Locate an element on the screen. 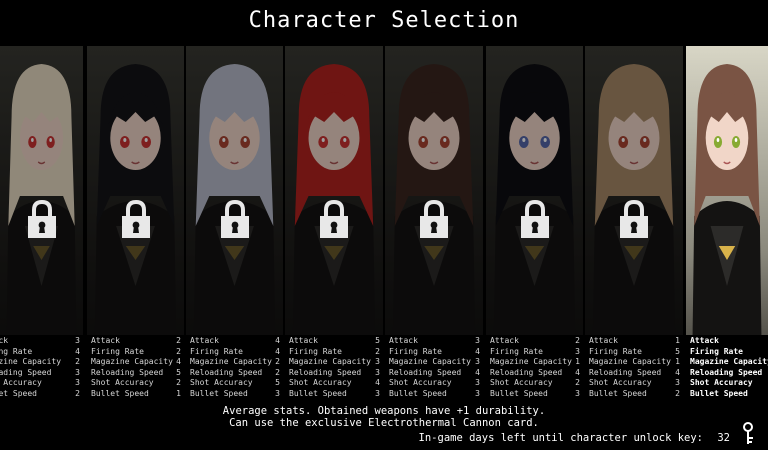 The image size is (768, 450). stat-label: eloading Speed is located at coordinates (26, 372).